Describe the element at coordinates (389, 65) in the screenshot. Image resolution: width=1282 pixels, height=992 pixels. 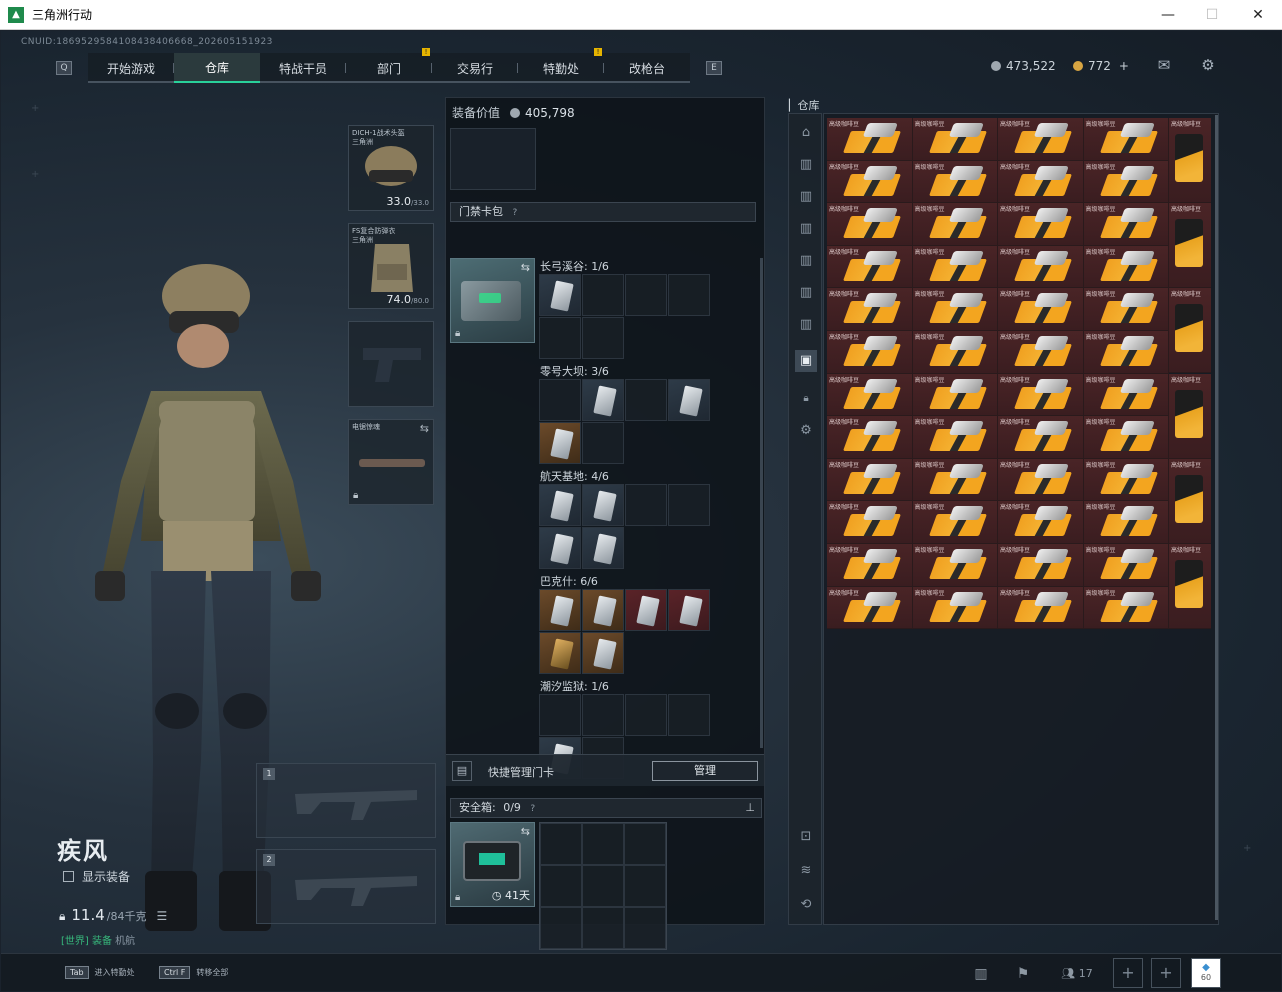
I see `tab-department: 部门!` at that location.